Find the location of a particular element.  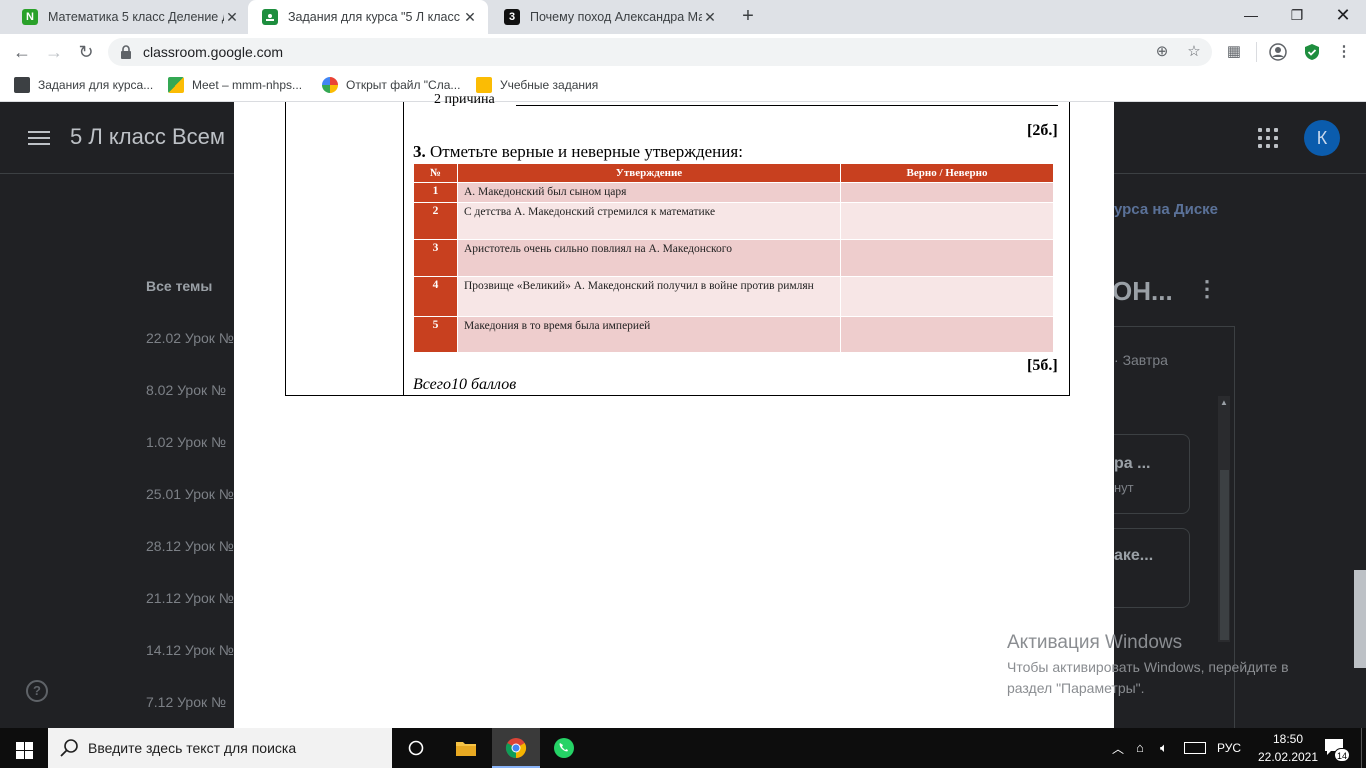

topic-item: 28.12 Урок № is located at coordinates (190, 546).